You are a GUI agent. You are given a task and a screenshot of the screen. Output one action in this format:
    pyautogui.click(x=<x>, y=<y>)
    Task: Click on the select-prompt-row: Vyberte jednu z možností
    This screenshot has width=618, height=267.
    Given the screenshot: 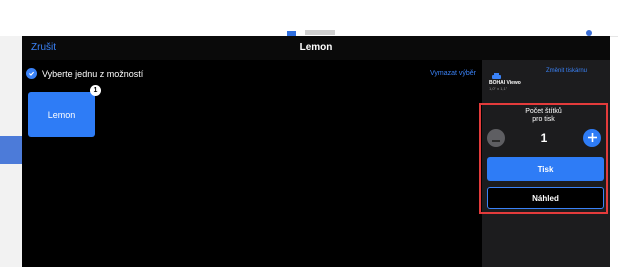 What is the action you would take?
    pyautogui.click(x=84, y=73)
    